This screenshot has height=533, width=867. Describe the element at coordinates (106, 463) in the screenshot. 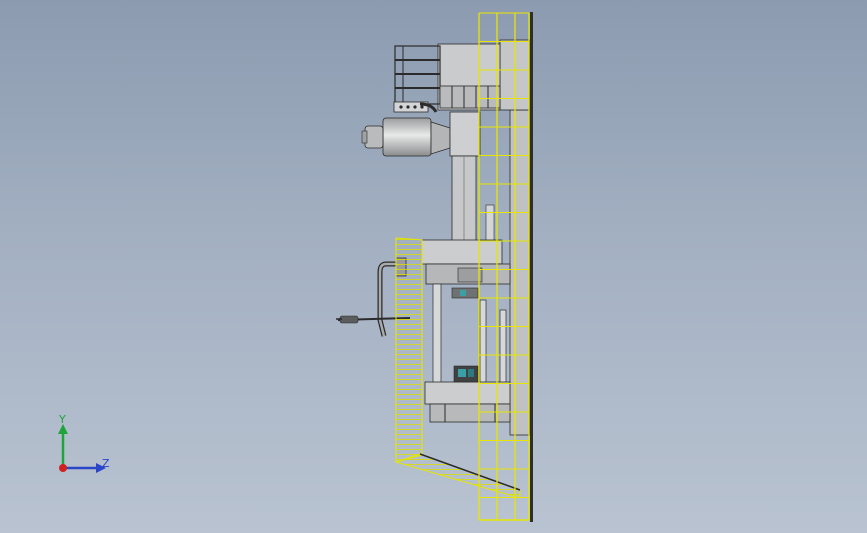

I see `z-axis-label: Z` at that location.